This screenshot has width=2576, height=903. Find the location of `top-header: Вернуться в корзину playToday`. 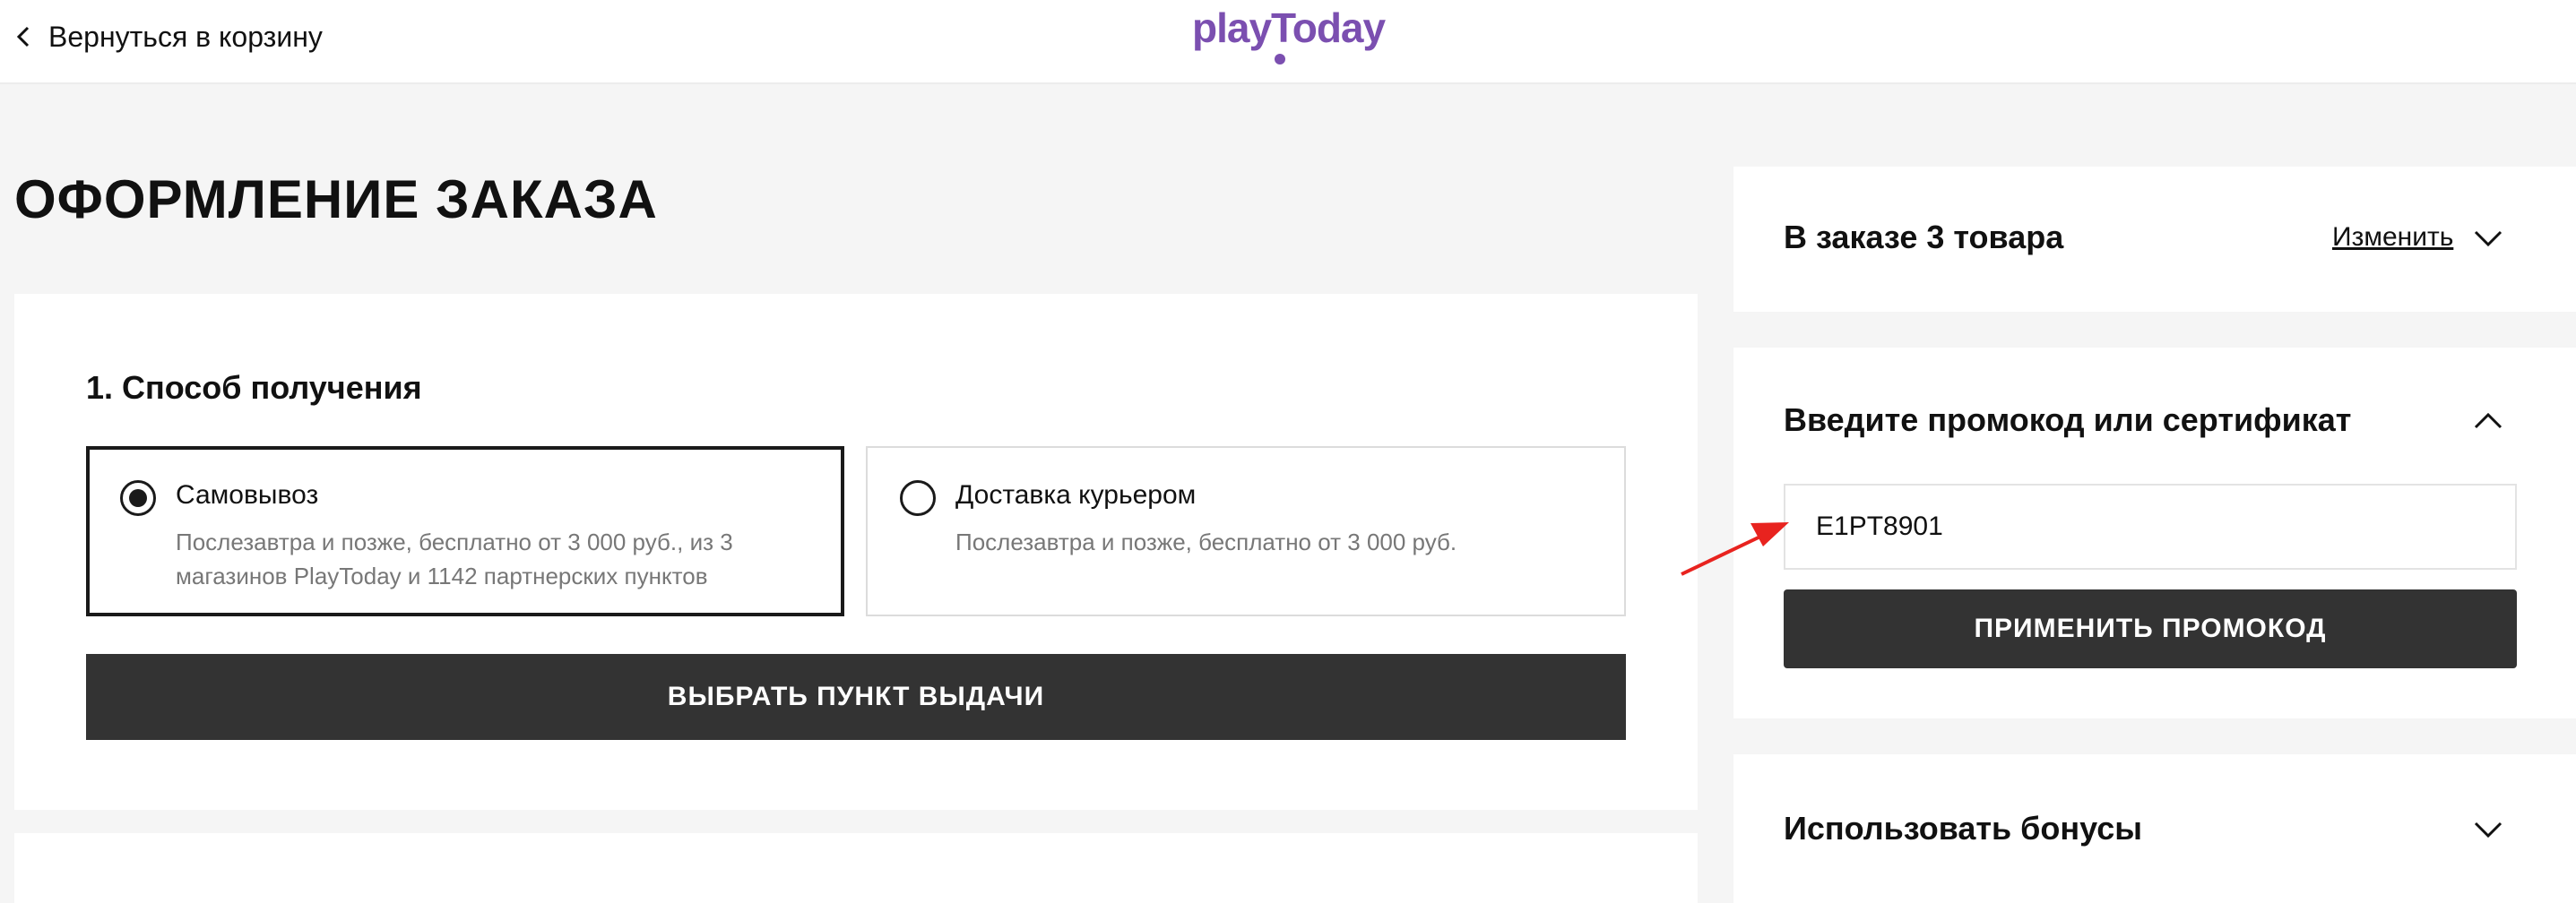

top-header: Вернуться в корзину playToday is located at coordinates (1288, 42).